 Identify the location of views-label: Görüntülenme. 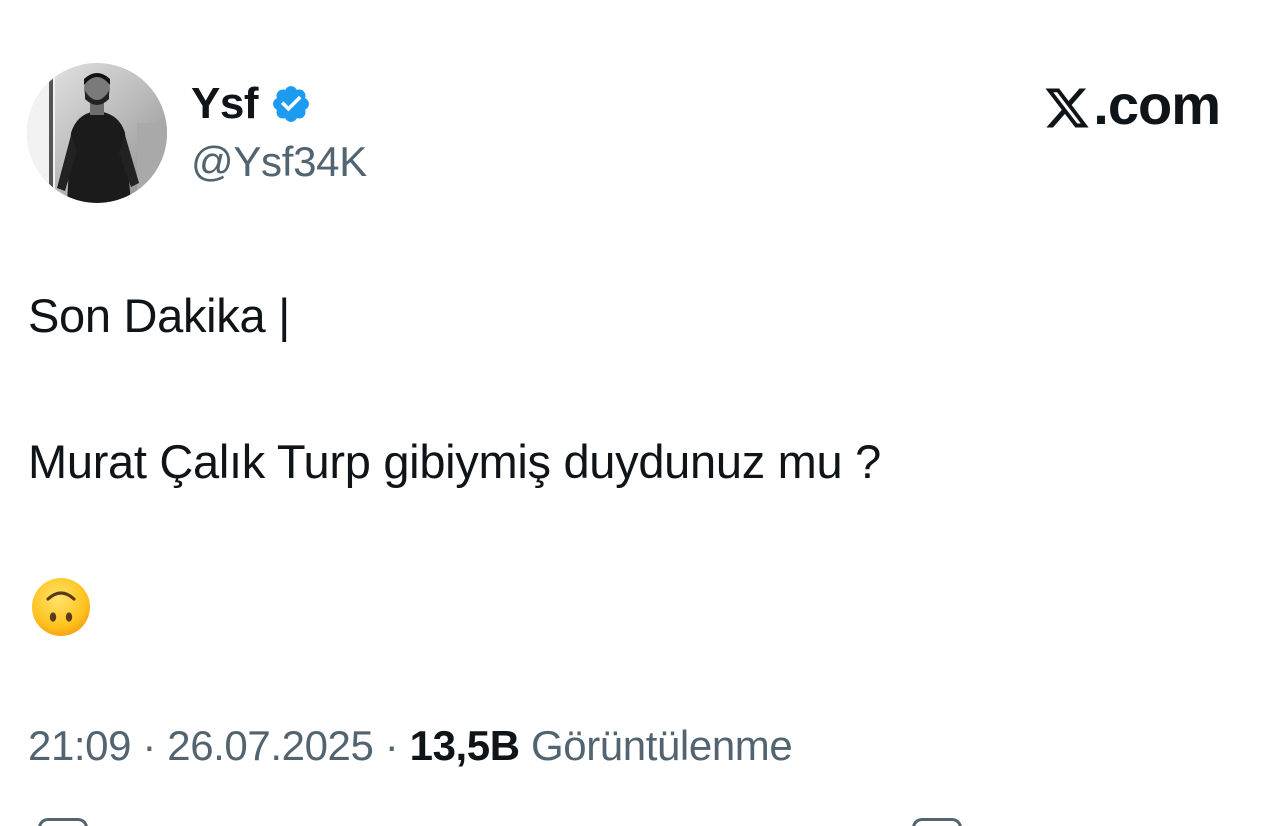
(661, 745).